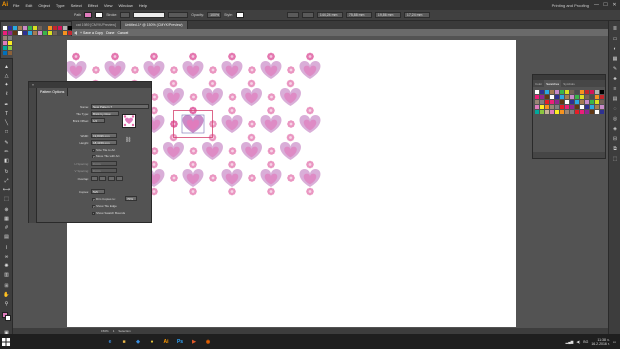 The height and width of the screenshot is (349, 620). What do you see at coordinates (94, 199) in the screenshot?
I see `checkbox-box: ✓` at bounding box center [94, 199].